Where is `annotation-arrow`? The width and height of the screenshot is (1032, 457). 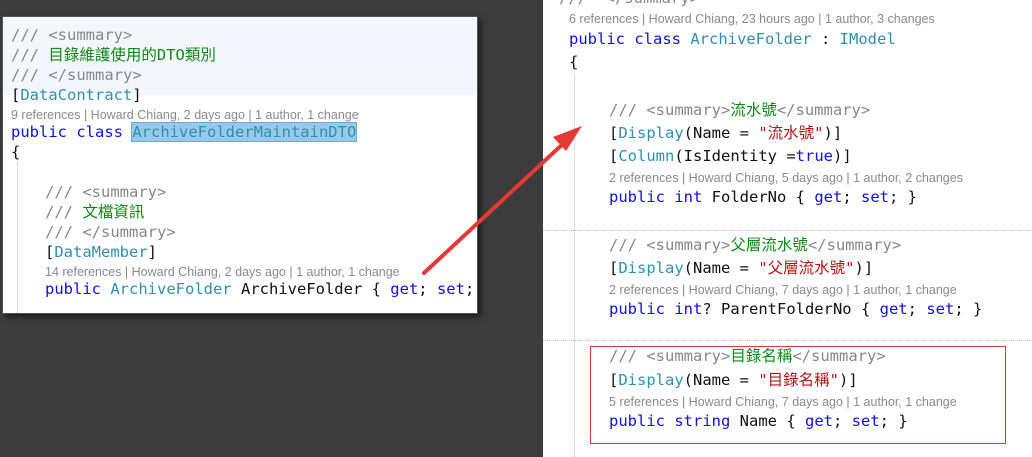
annotation-arrow is located at coordinates (502, 200).